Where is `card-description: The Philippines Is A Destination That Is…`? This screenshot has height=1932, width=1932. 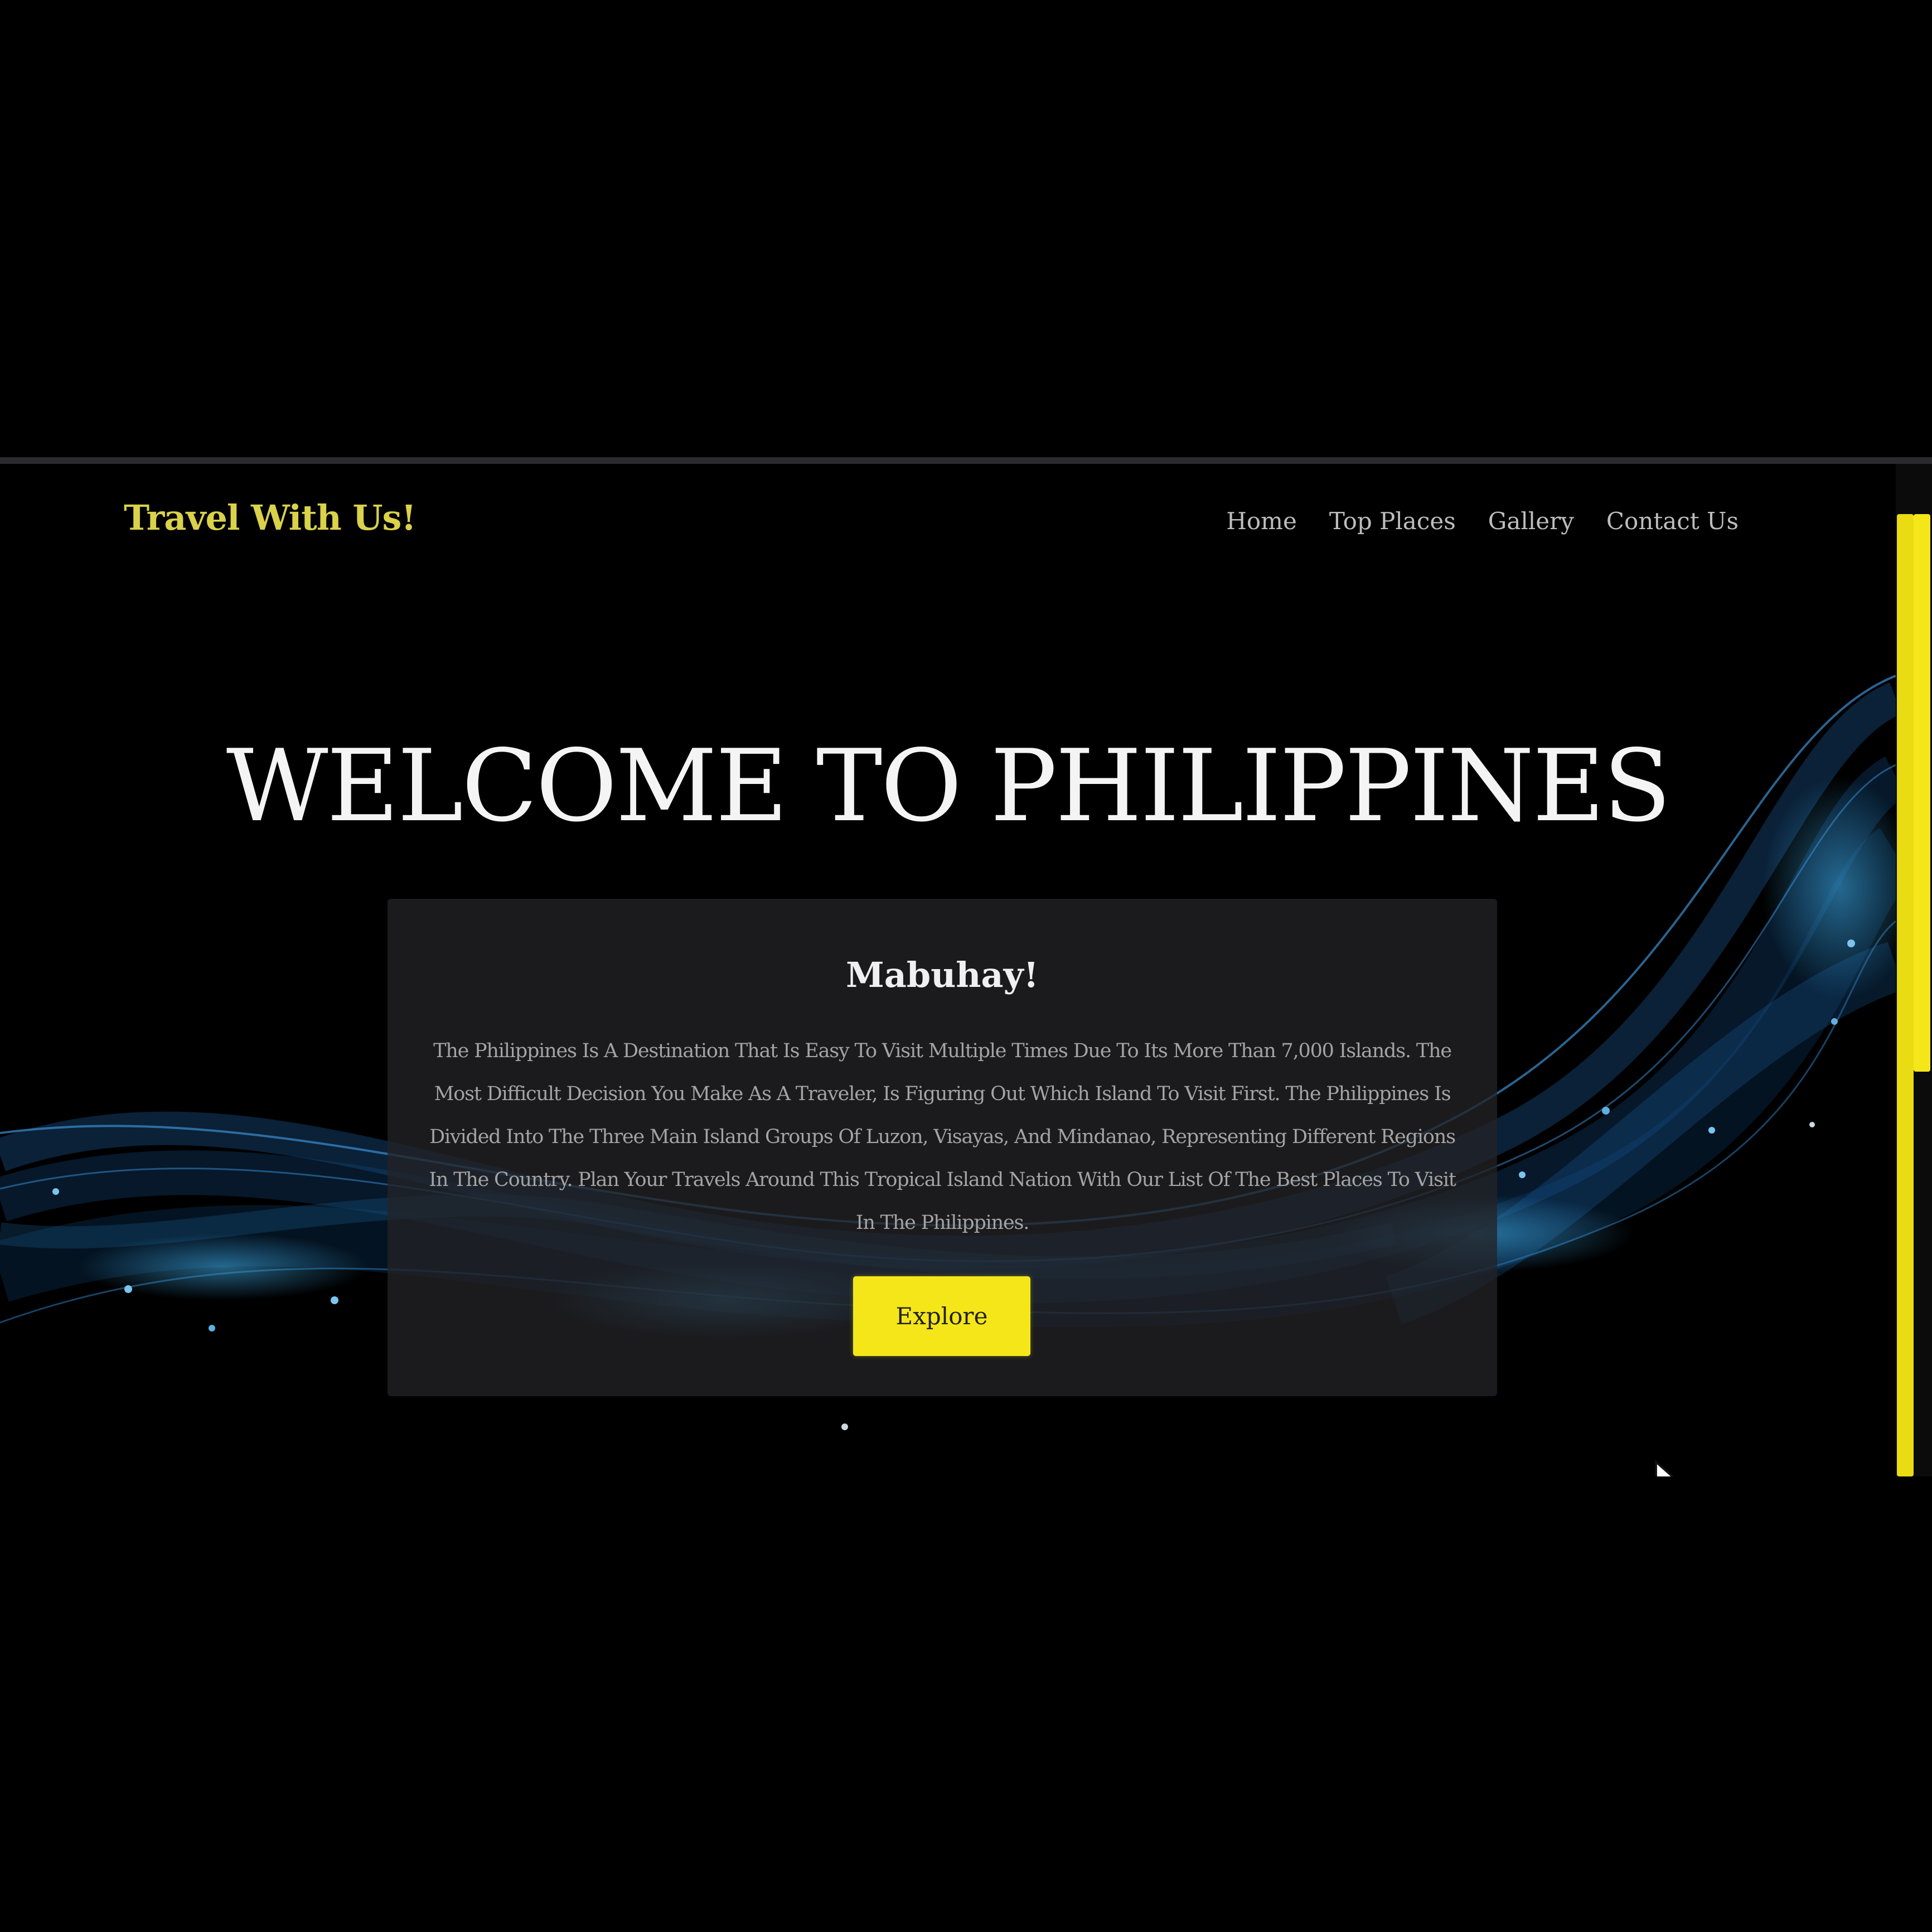 card-description: The Philippines Is A Destination That Is… is located at coordinates (943, 1137).